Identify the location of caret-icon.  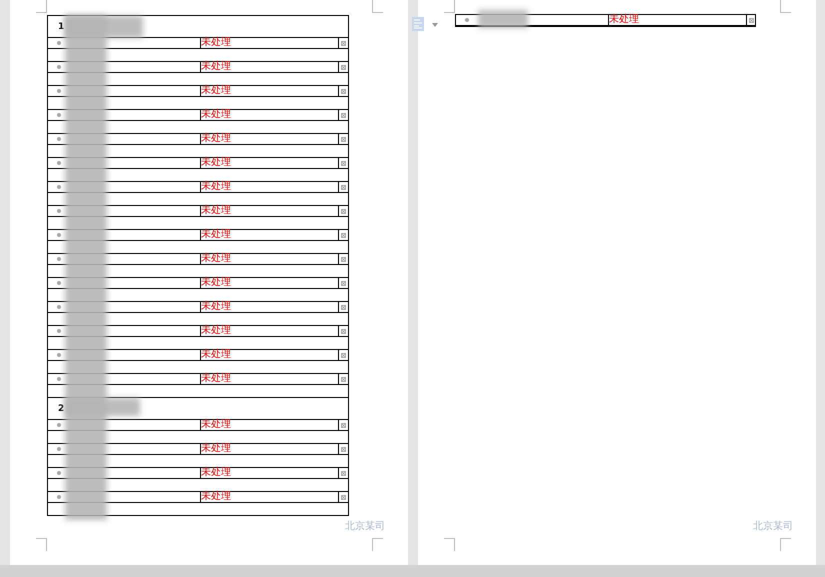
(435, 25).